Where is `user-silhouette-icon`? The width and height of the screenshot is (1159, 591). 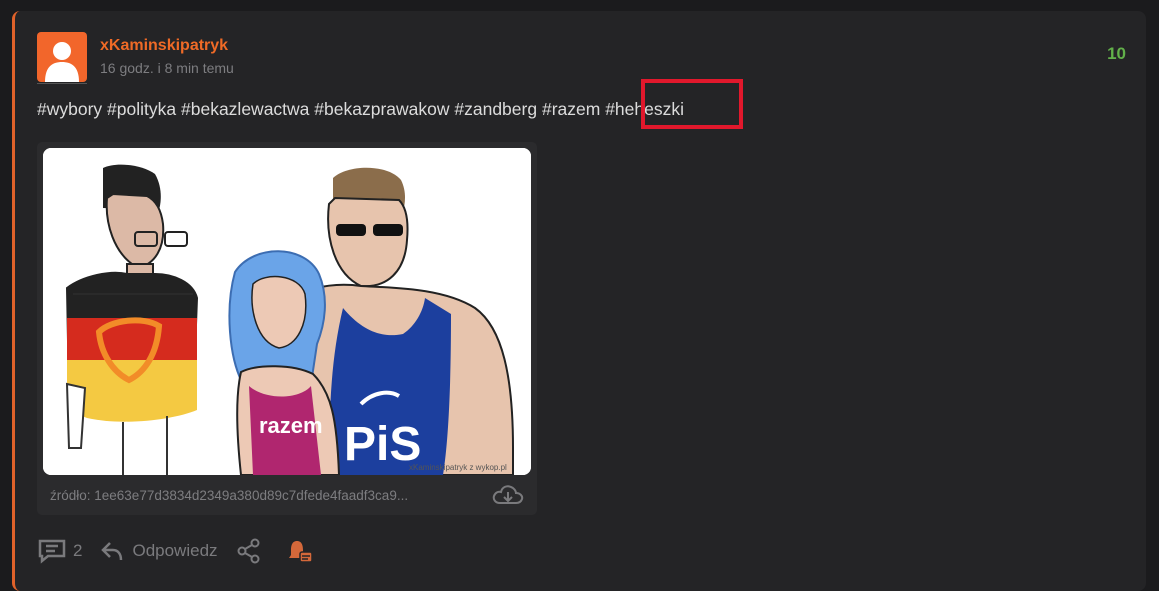 user-silhouette-icon is located at coordinates (62, 62).